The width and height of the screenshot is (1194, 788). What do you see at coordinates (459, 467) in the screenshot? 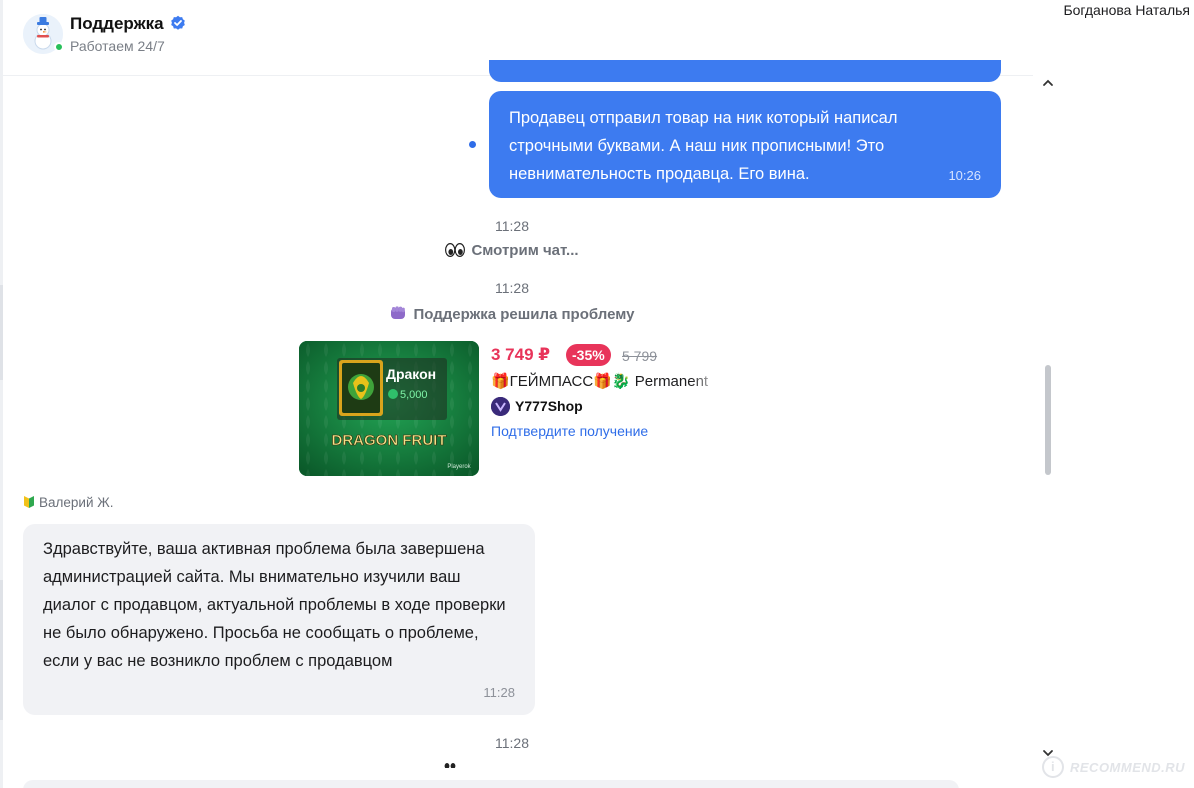
I see `image-watermark: Playerok` at bounding box center [459, 467].